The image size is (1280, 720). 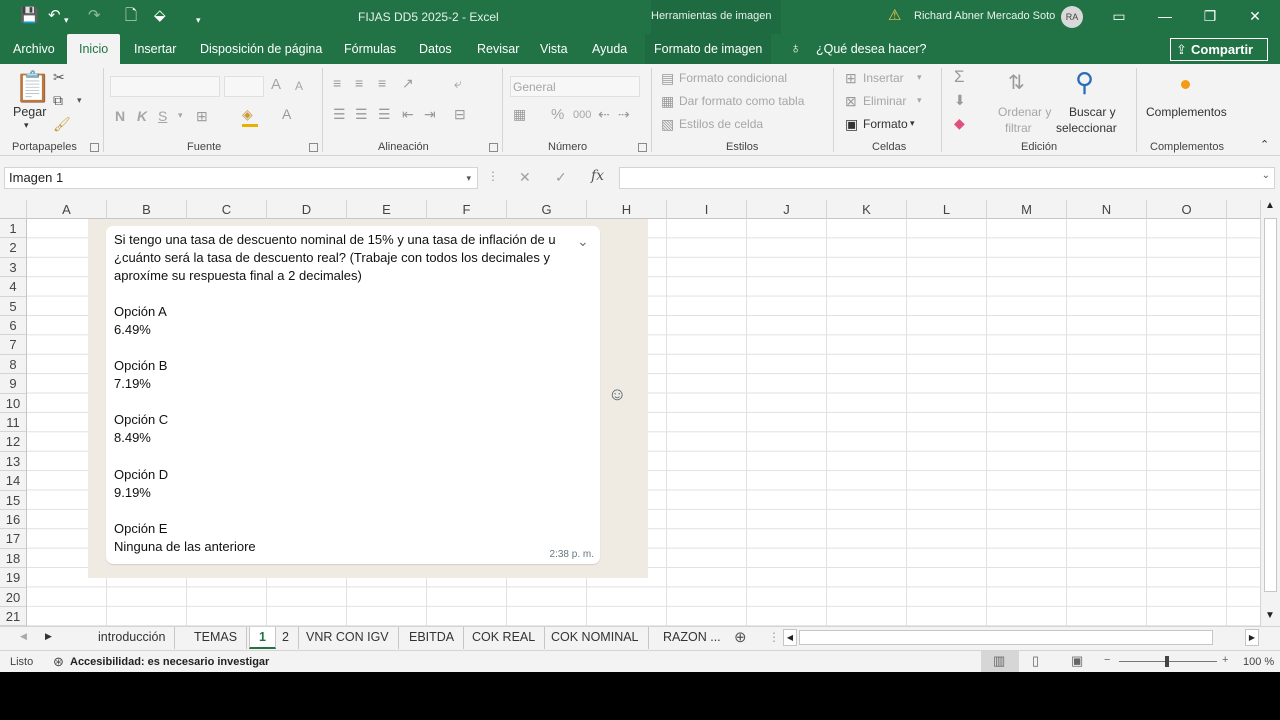 I want to click on select-all-corner, so click(x=13, y=209).